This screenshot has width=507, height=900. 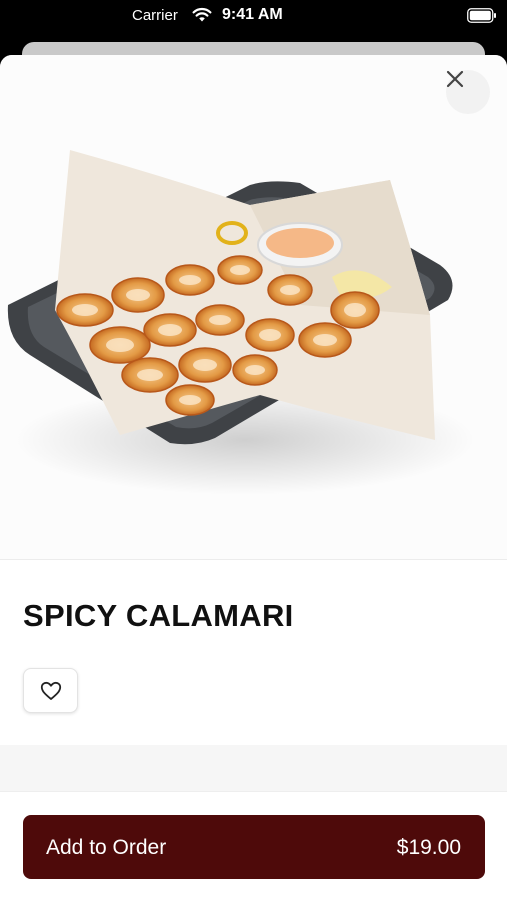 I want to click on wifi-icon, so click(x=202, y=14).